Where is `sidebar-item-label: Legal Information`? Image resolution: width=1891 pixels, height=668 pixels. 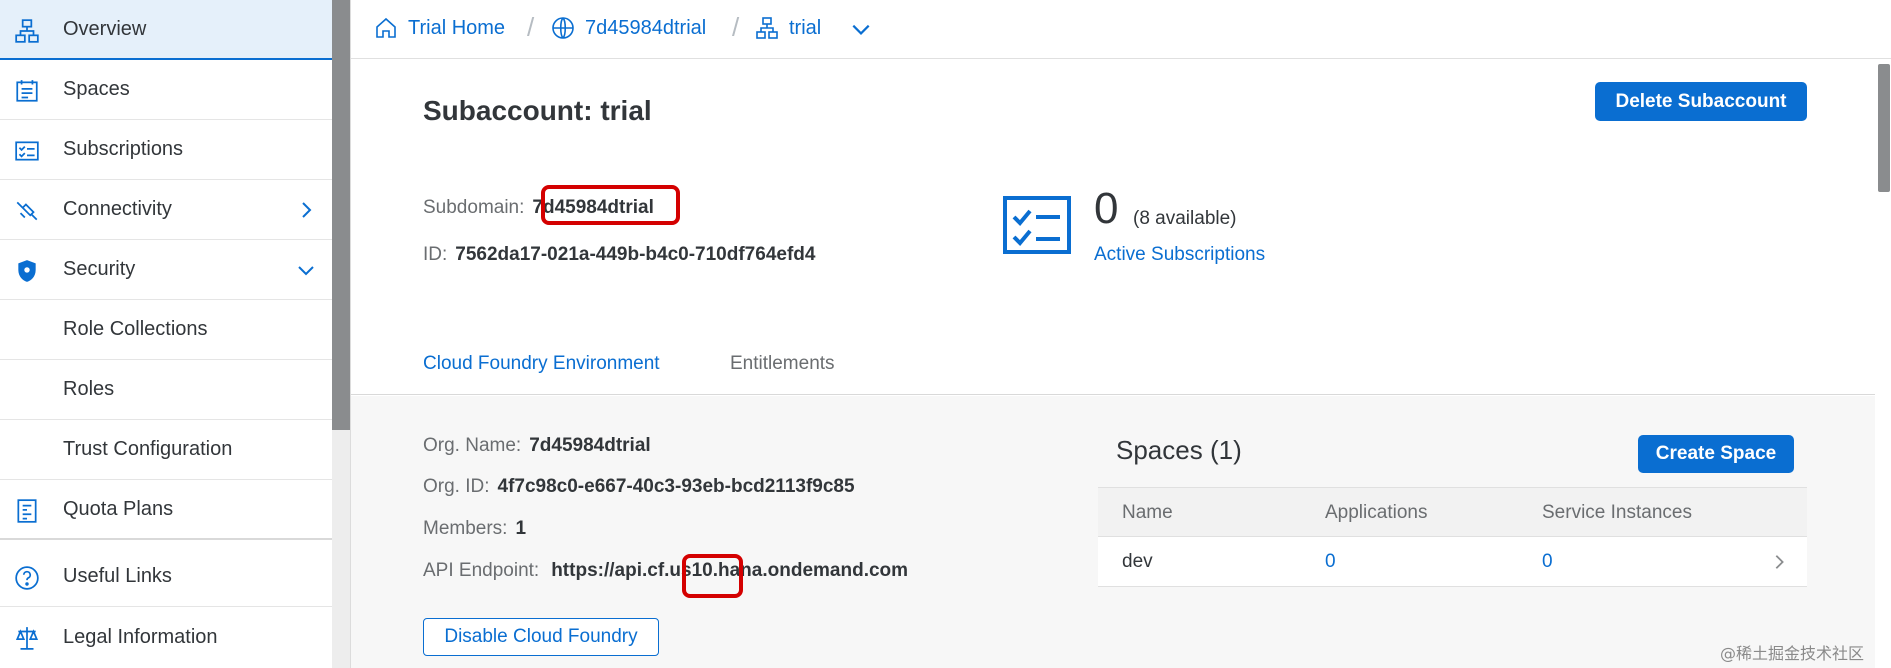
sidebar-item-label: Legal Information is located at coordinates (140, 636).